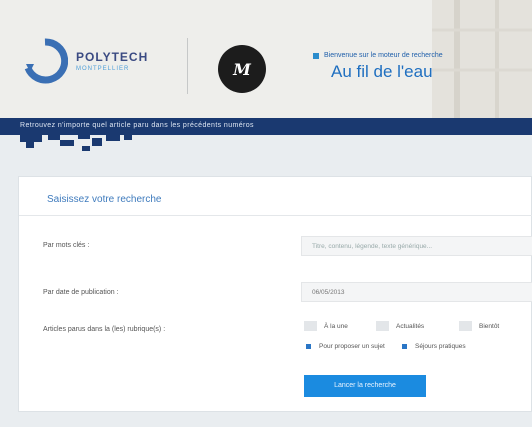 Image resolution: width=532 pixels, height=427 pixels. Describe the element at coordinates (440, 346) in the screenshot. I see `checkbox-label: Séjours pratiques` at that location.